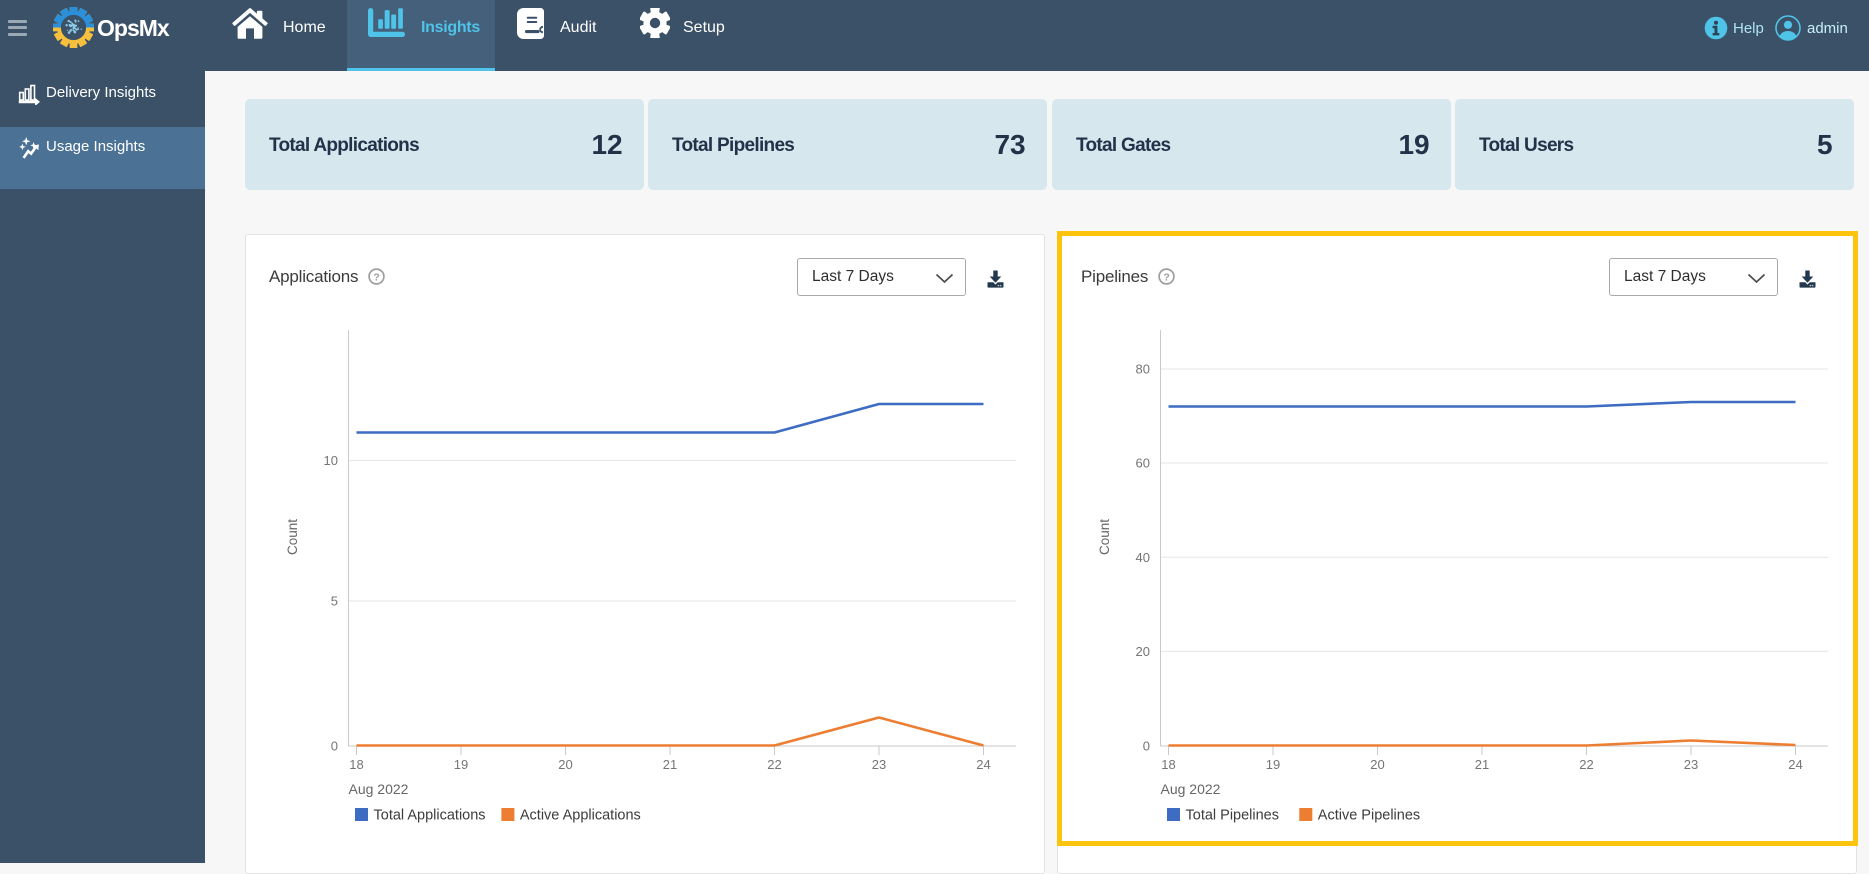 The image size is (1869, 874). What do you see at coordinates (1143, 369) in the screenshot?
I see `svg-text: 80` at bounding box center [1143, 369].